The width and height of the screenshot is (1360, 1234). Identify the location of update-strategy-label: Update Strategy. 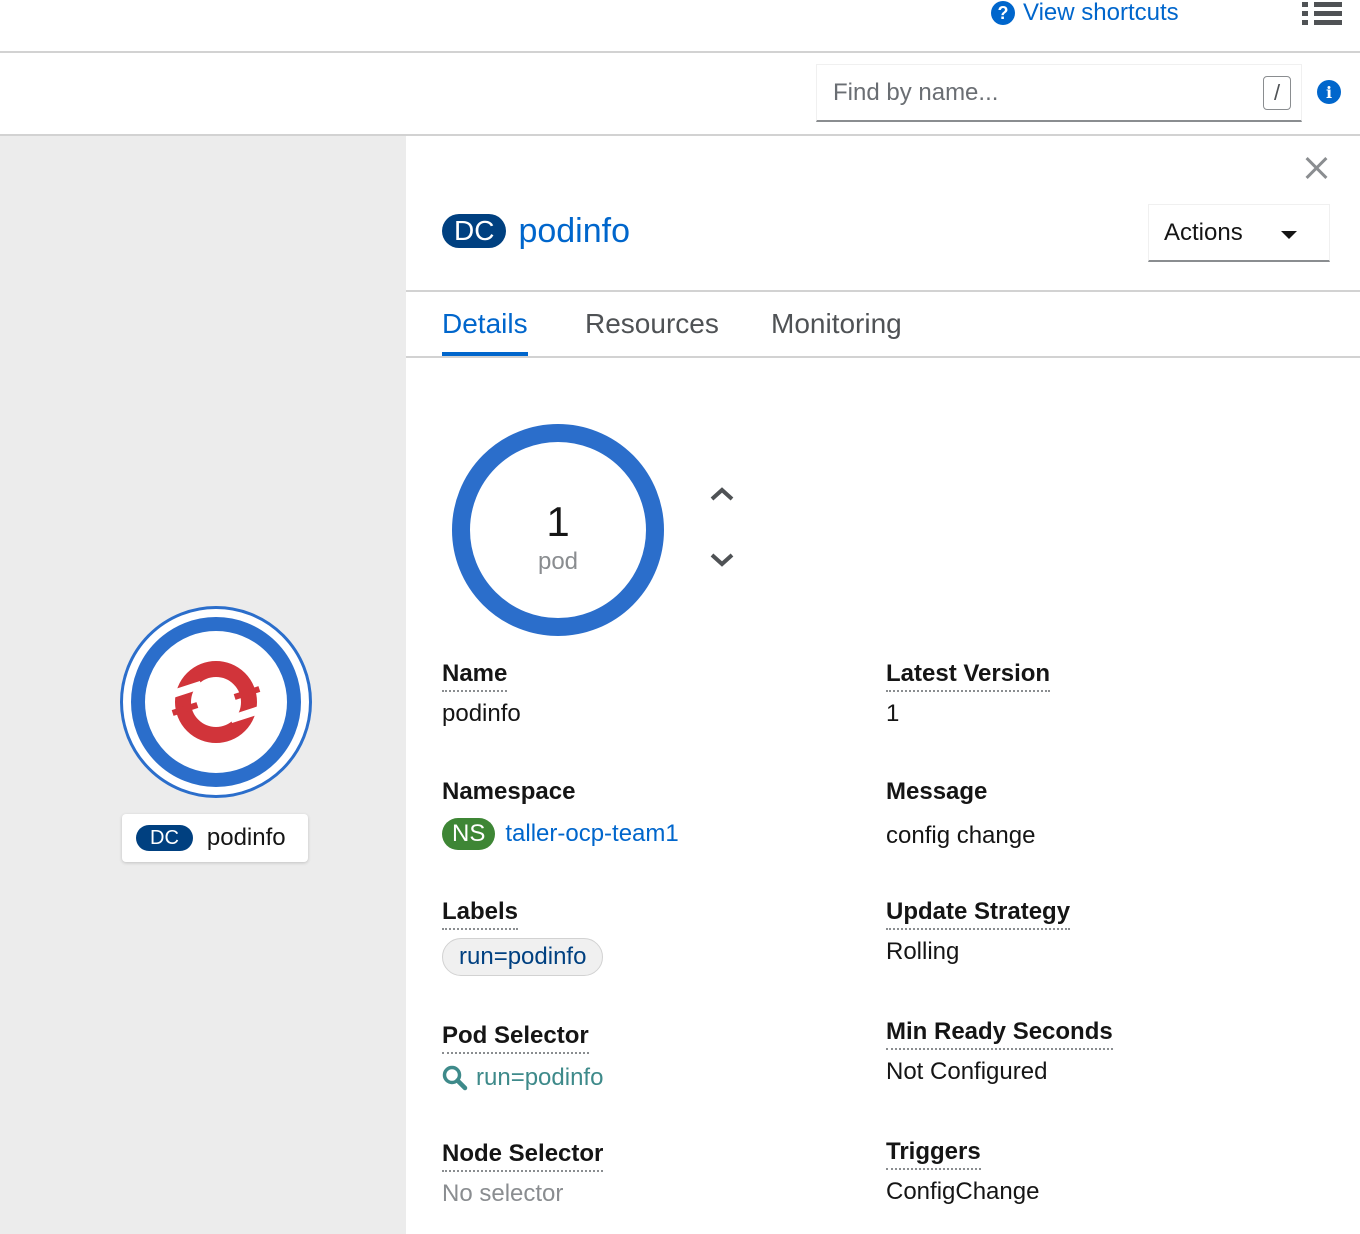
(978, 914).